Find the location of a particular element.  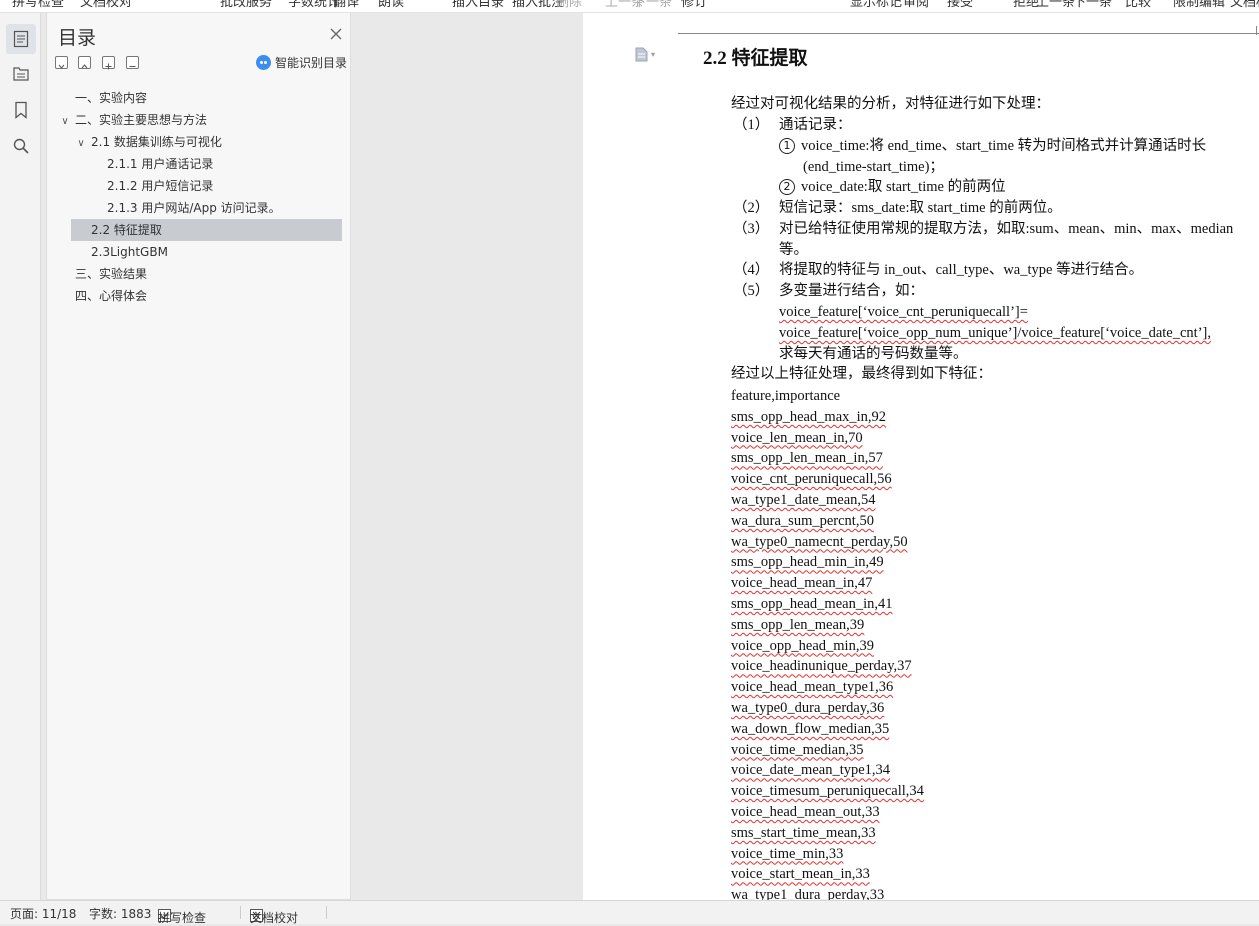

item-number: （3） is located at coordinates (751, 229).